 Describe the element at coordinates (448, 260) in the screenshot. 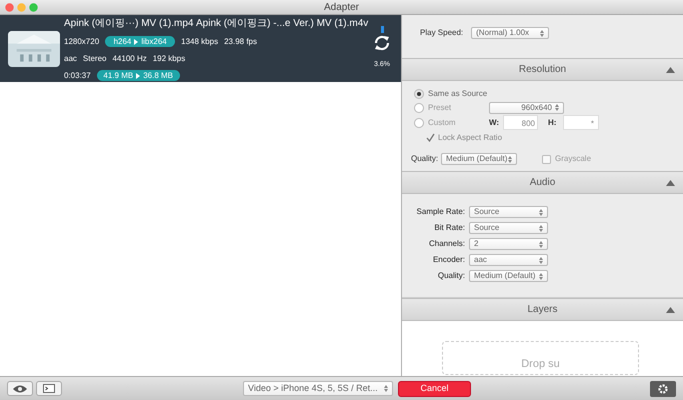

I see `field-label: Encoder:` at that location.